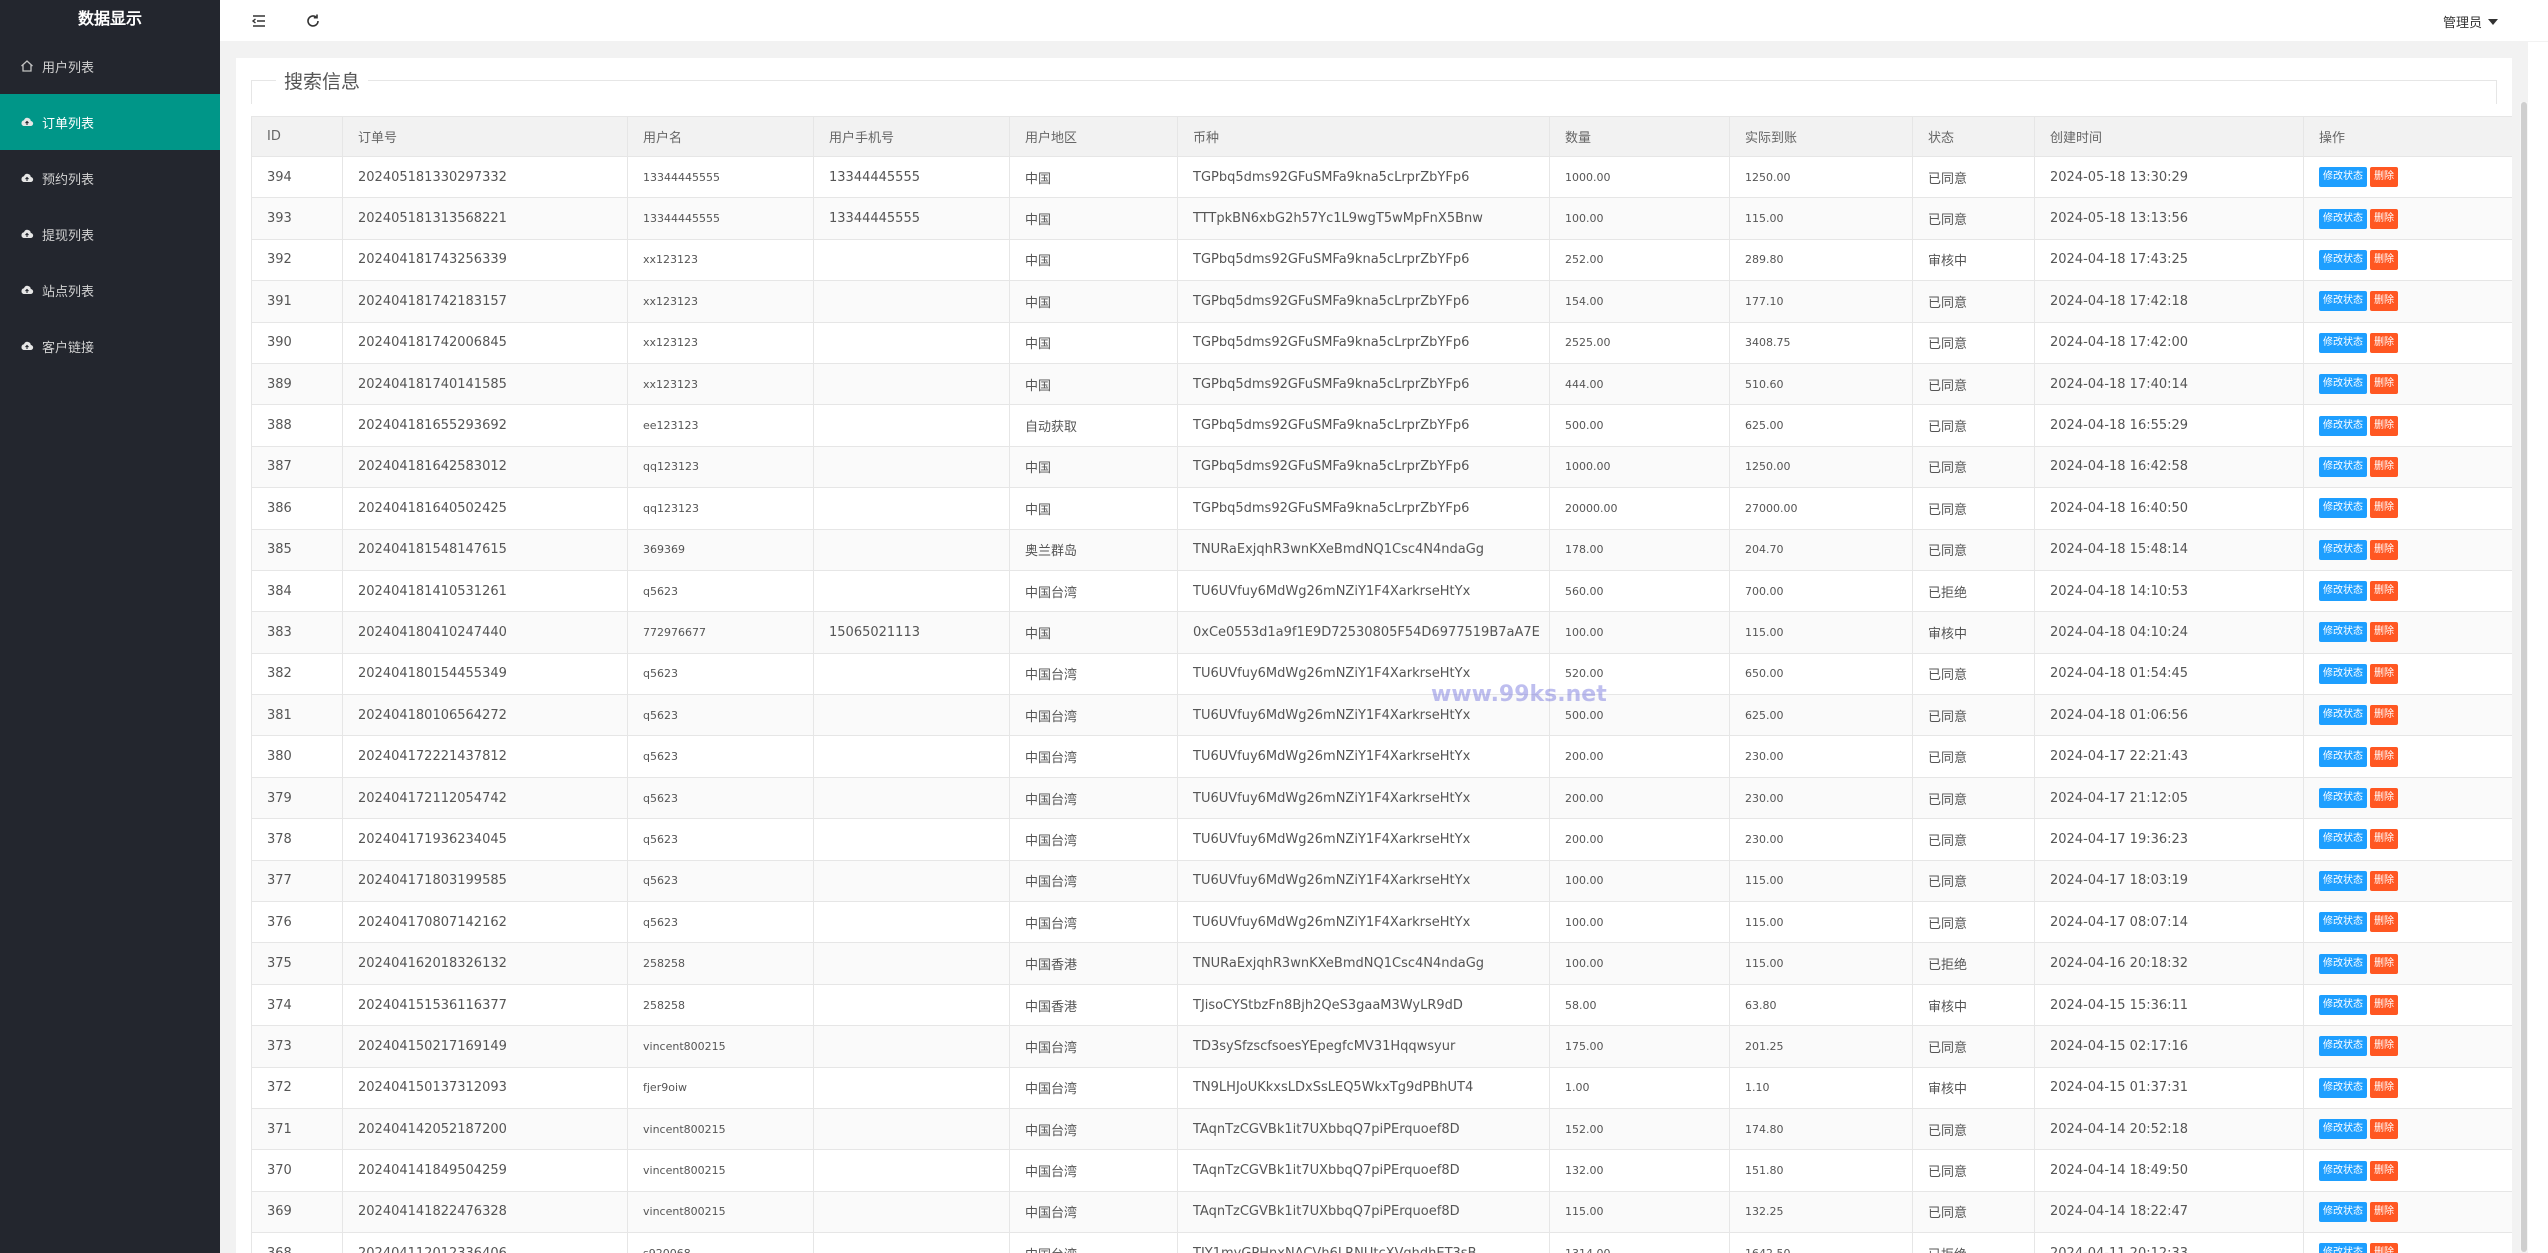  What do you see at coordinates (297, 177) in the screenshot?
I see `table-cell: 394` at bounding box center [297, 177].